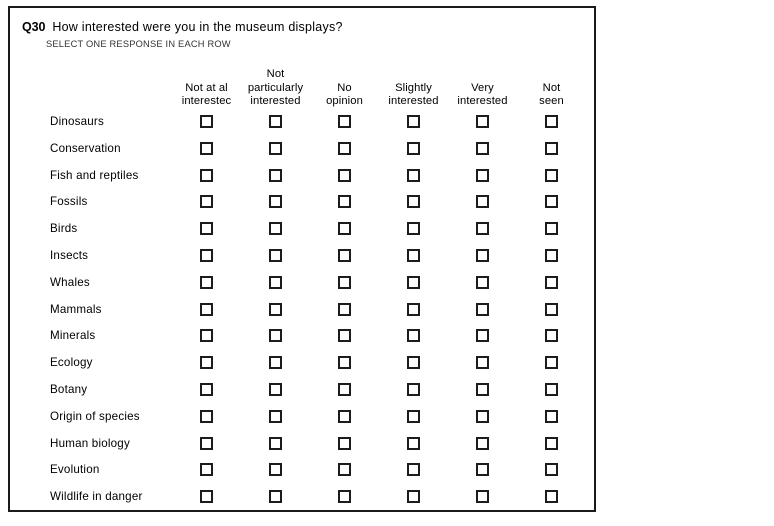 The height and width of the screenshot is (526, 774). What do you see at coordinates (85, 148) in the screenshot?
I see `row-label: Conservation` at bounding box center [85, 148].